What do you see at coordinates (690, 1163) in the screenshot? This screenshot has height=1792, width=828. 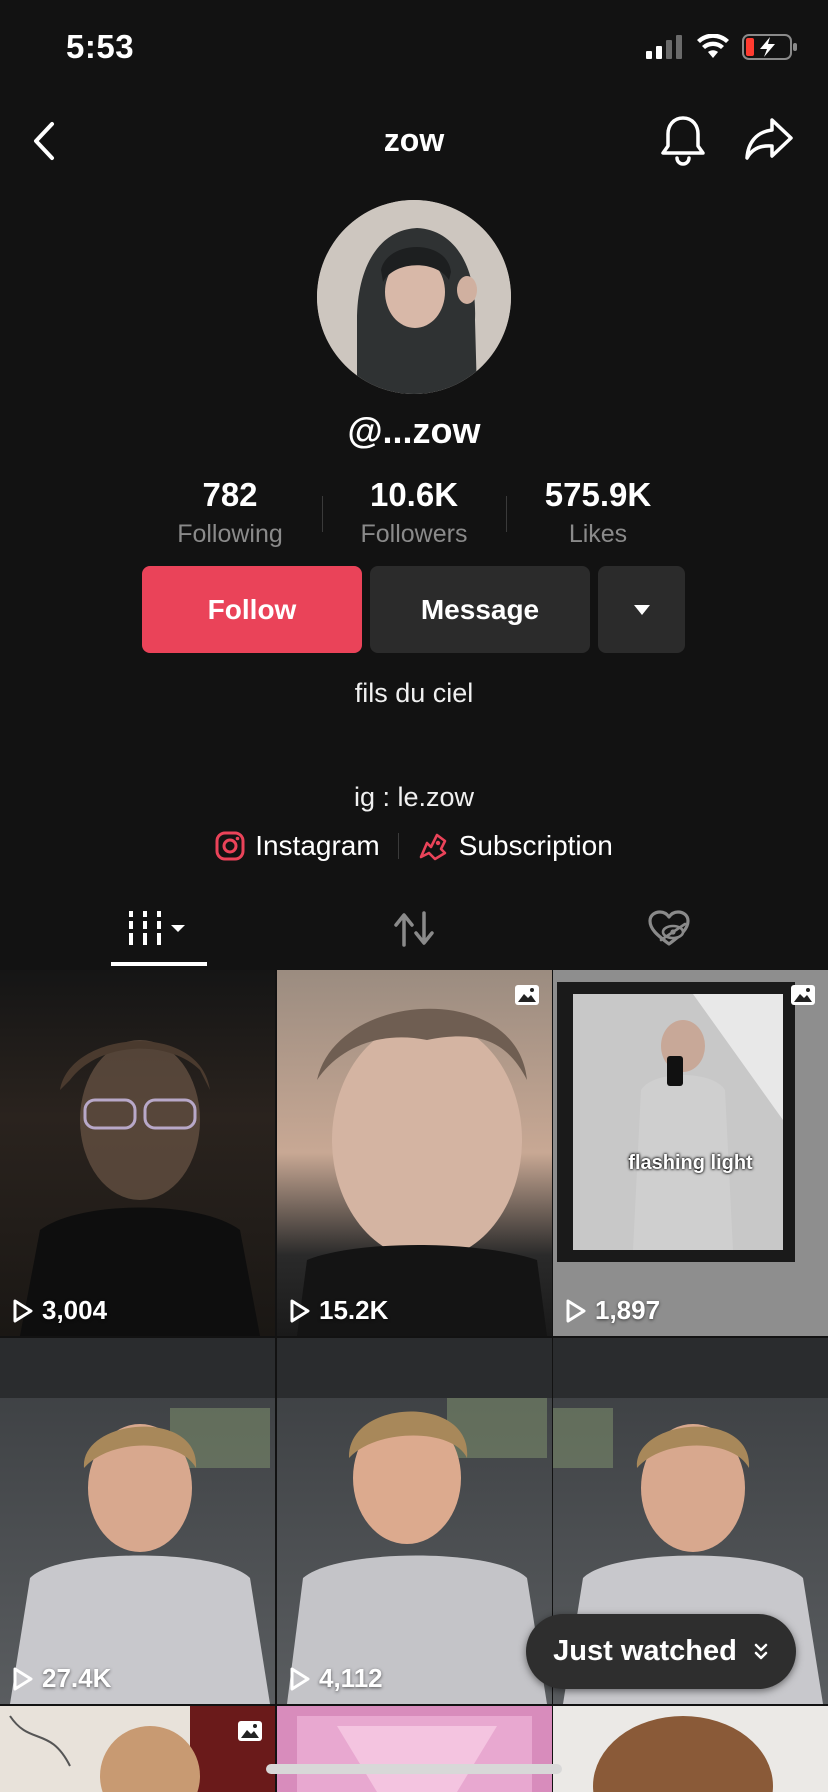 I see `video-caption-overlay: flashing light` at bounding box center [690, 1163].